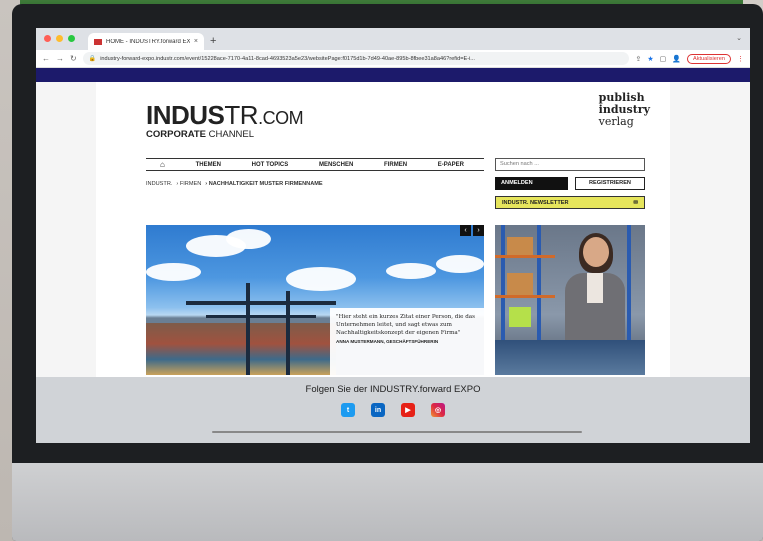 The height and width of the screenshot is (541, 763). I want to click on tab-title: HOME - INDUSTRY.forward EX, so click(148, 41).